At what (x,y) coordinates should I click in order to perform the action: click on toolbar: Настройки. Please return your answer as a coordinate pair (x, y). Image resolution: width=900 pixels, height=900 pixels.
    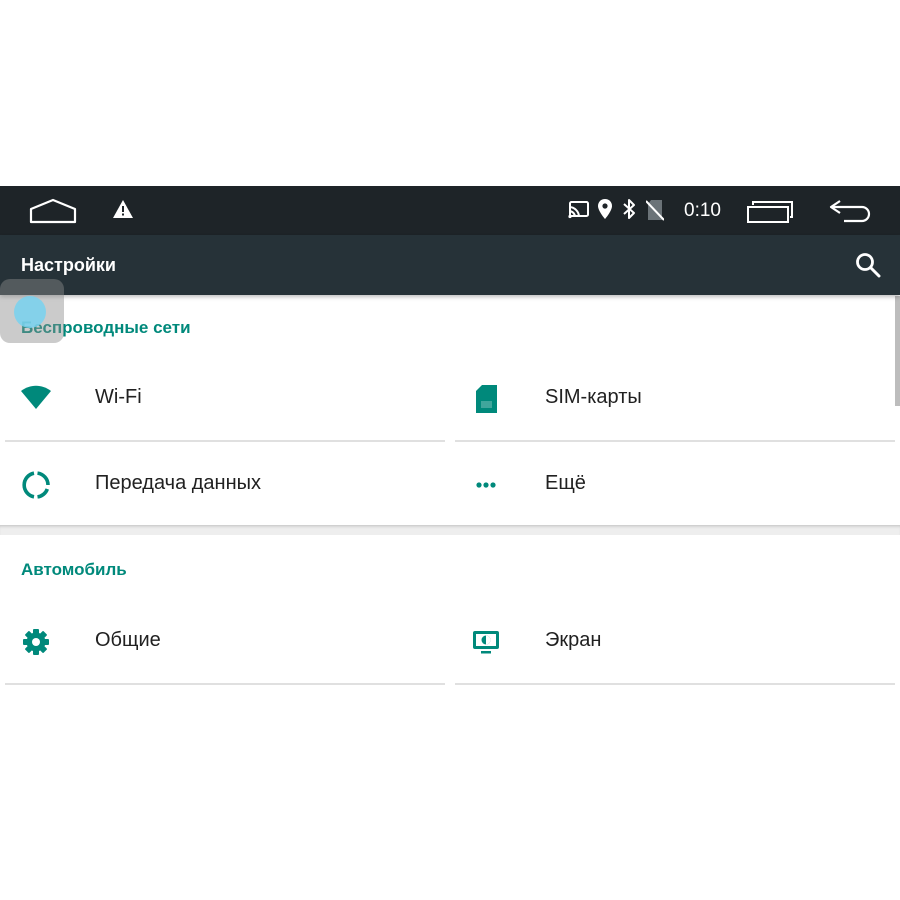
    Looking at the image, I should click on (450, 265).